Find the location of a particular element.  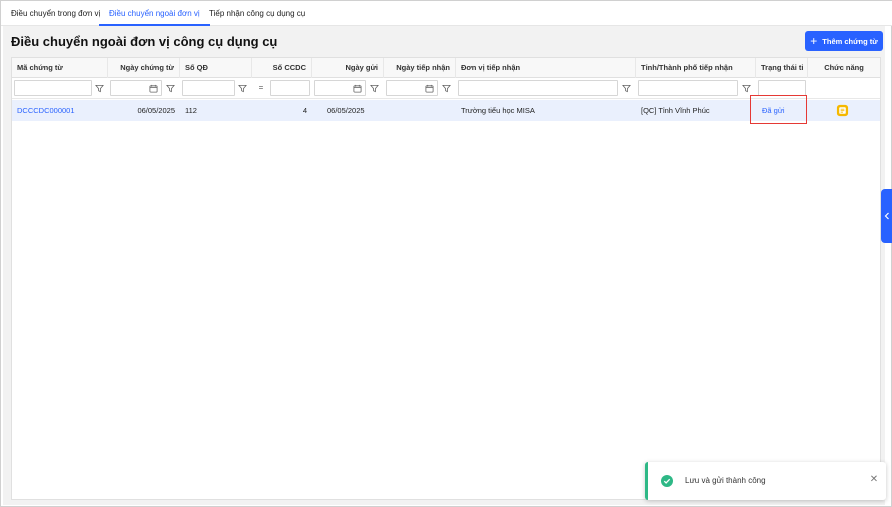

close-icon: ✕ is located at coordinates (874, 480).